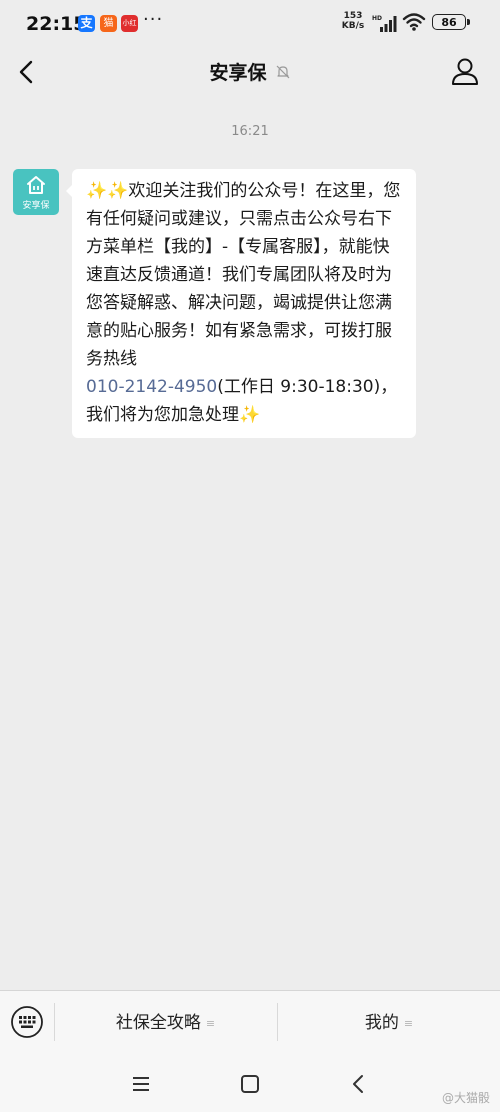 Image resolution: width=500 pixels, height=1112 pixels. What do you see at coordinates (86, 23) in the screenshot?
I see `alipay-notification-icon: 支` at bounding box center [86, 23].